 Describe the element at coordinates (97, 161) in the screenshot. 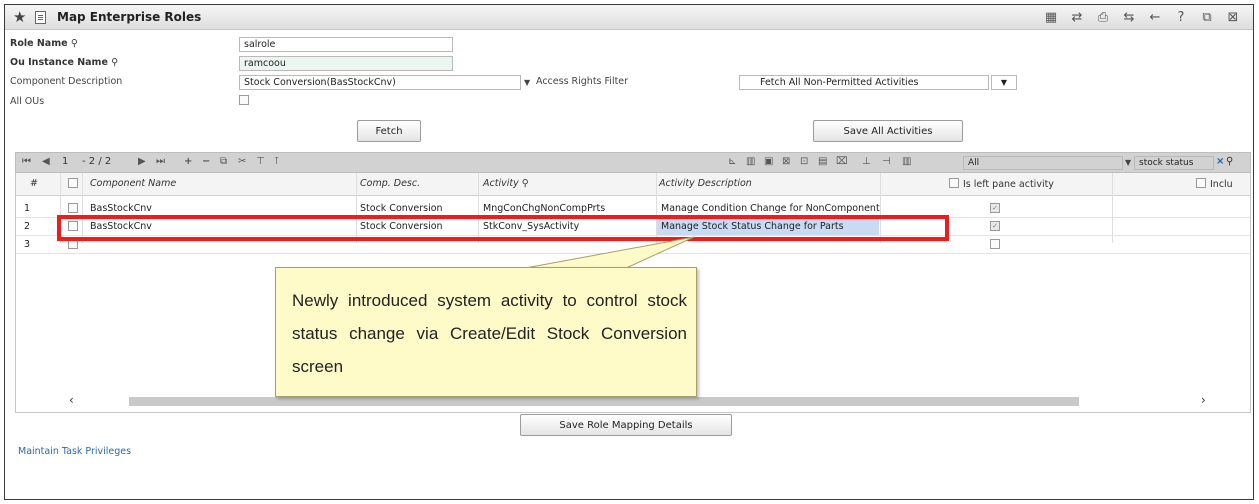

I see `page-info: - 2 / 2` at that location.